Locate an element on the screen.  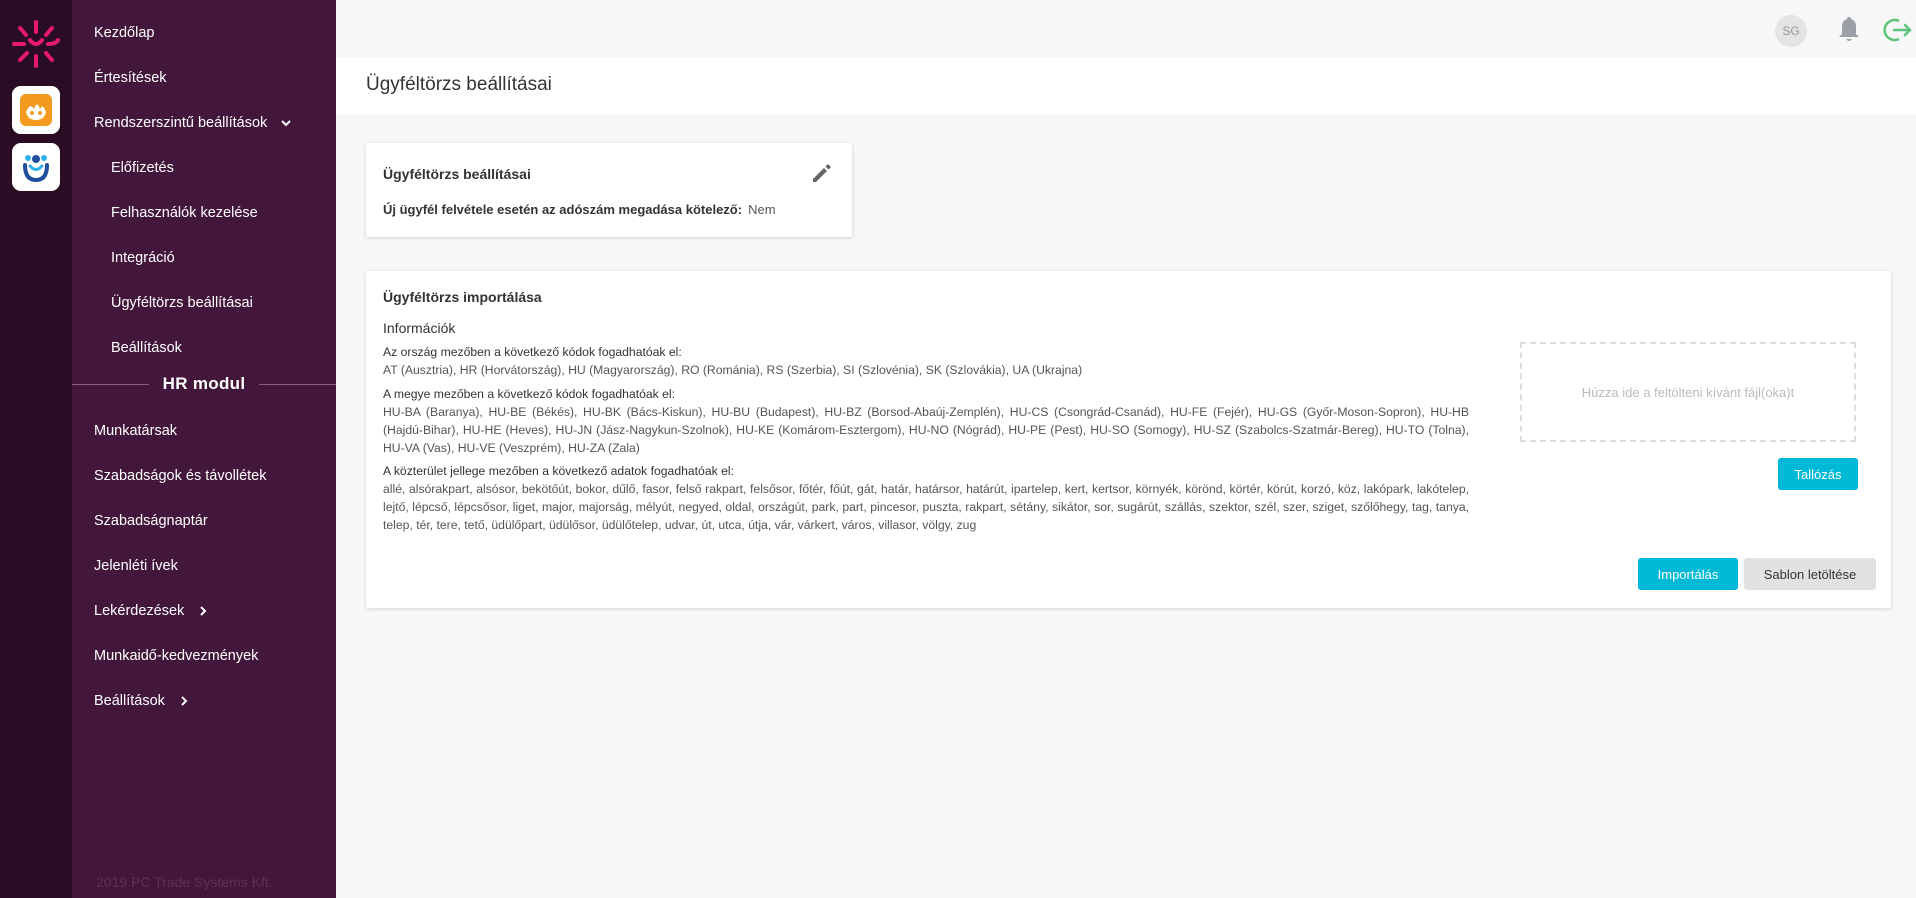
sidebar-item-label: Értesítések is located at coordinates (130, 78).